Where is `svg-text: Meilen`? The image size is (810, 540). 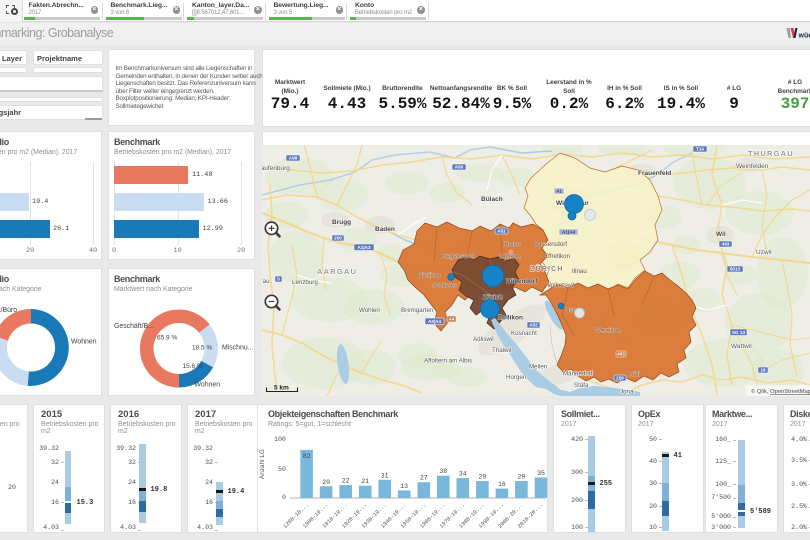 svg-text: Meilen is located at coordinates (538, 367).